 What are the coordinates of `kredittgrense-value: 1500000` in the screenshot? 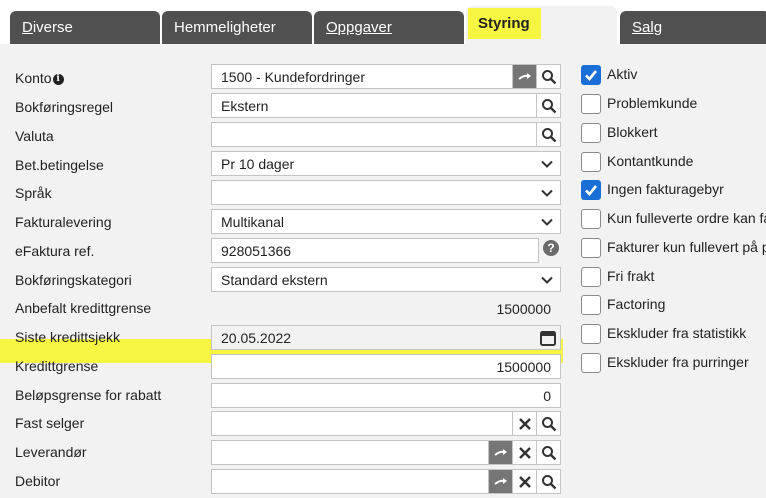 It's located at (523, 367).